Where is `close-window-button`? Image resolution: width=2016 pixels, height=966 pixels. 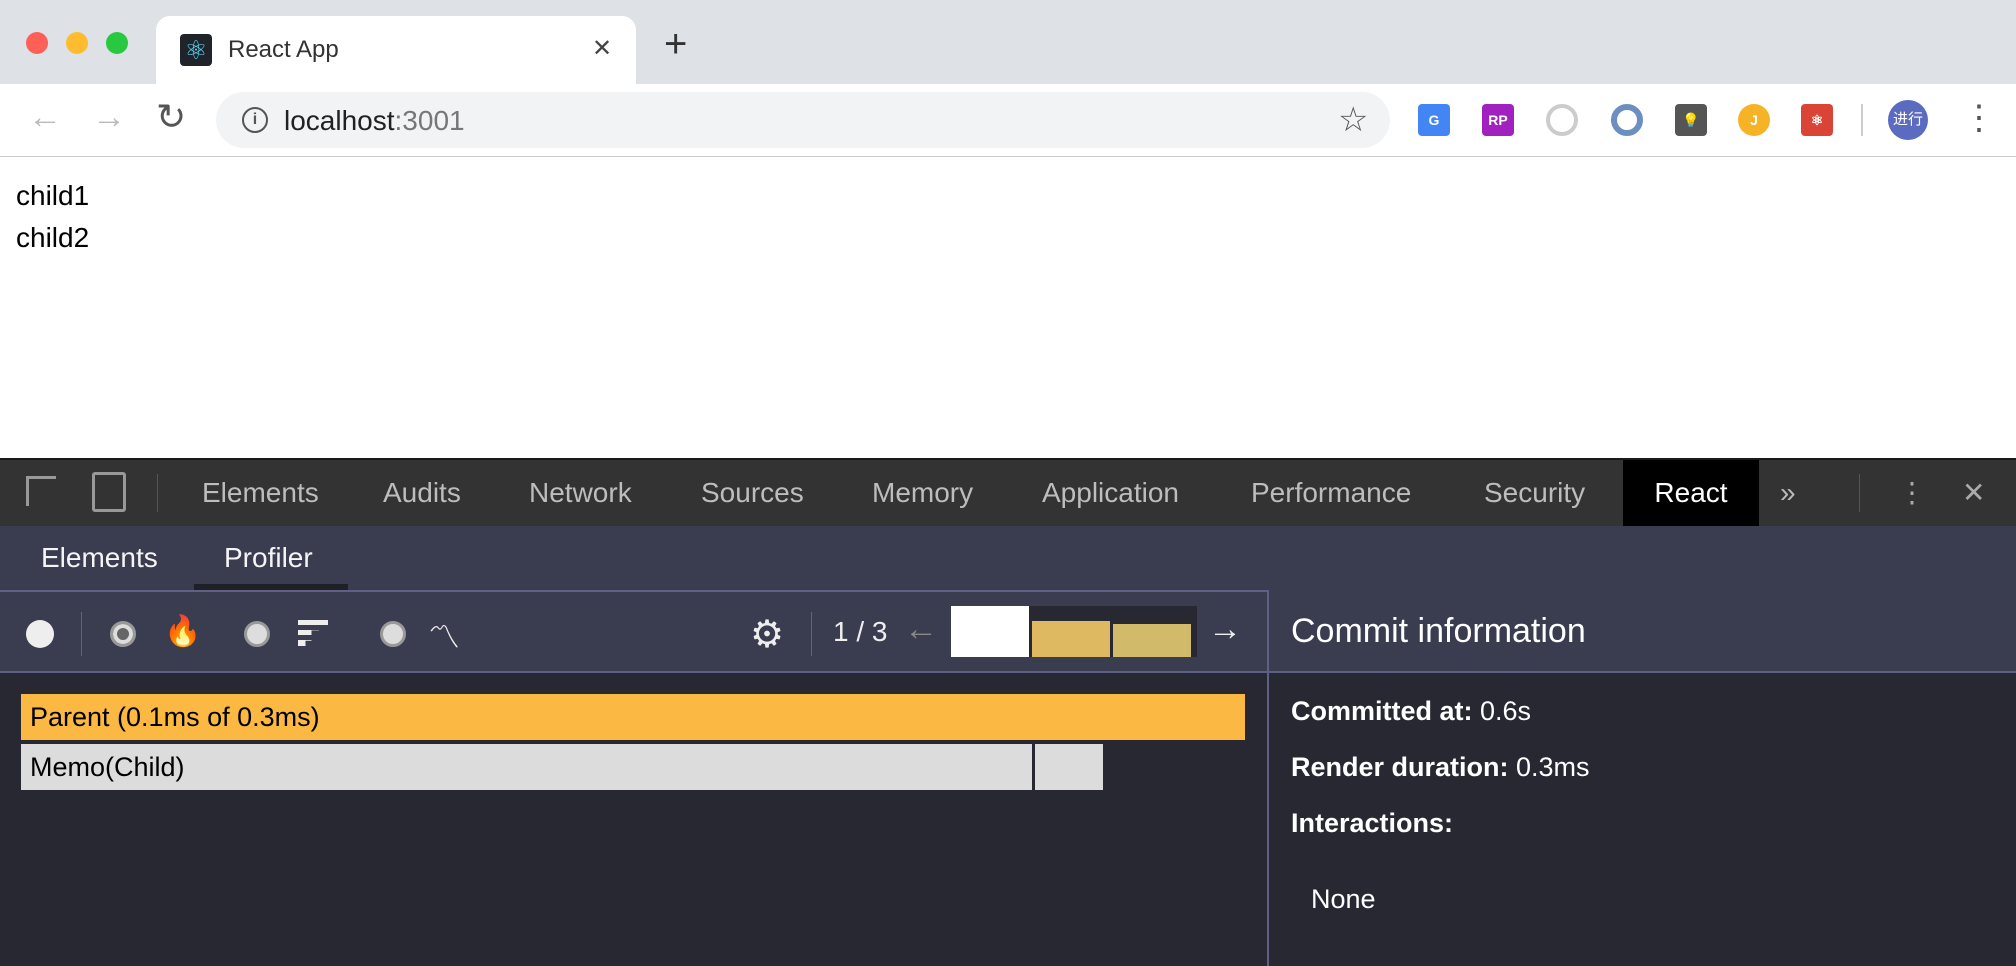 close-window-button is located at coordinates (37, 43).